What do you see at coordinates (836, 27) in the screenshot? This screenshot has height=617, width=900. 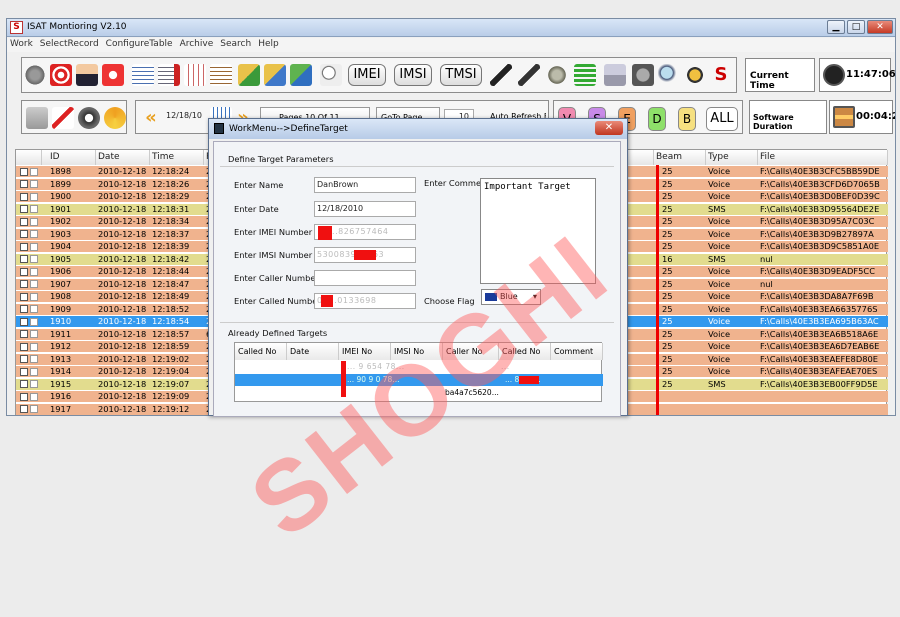 I see `minimize-button: ▁` at bounding box center [836, 27].